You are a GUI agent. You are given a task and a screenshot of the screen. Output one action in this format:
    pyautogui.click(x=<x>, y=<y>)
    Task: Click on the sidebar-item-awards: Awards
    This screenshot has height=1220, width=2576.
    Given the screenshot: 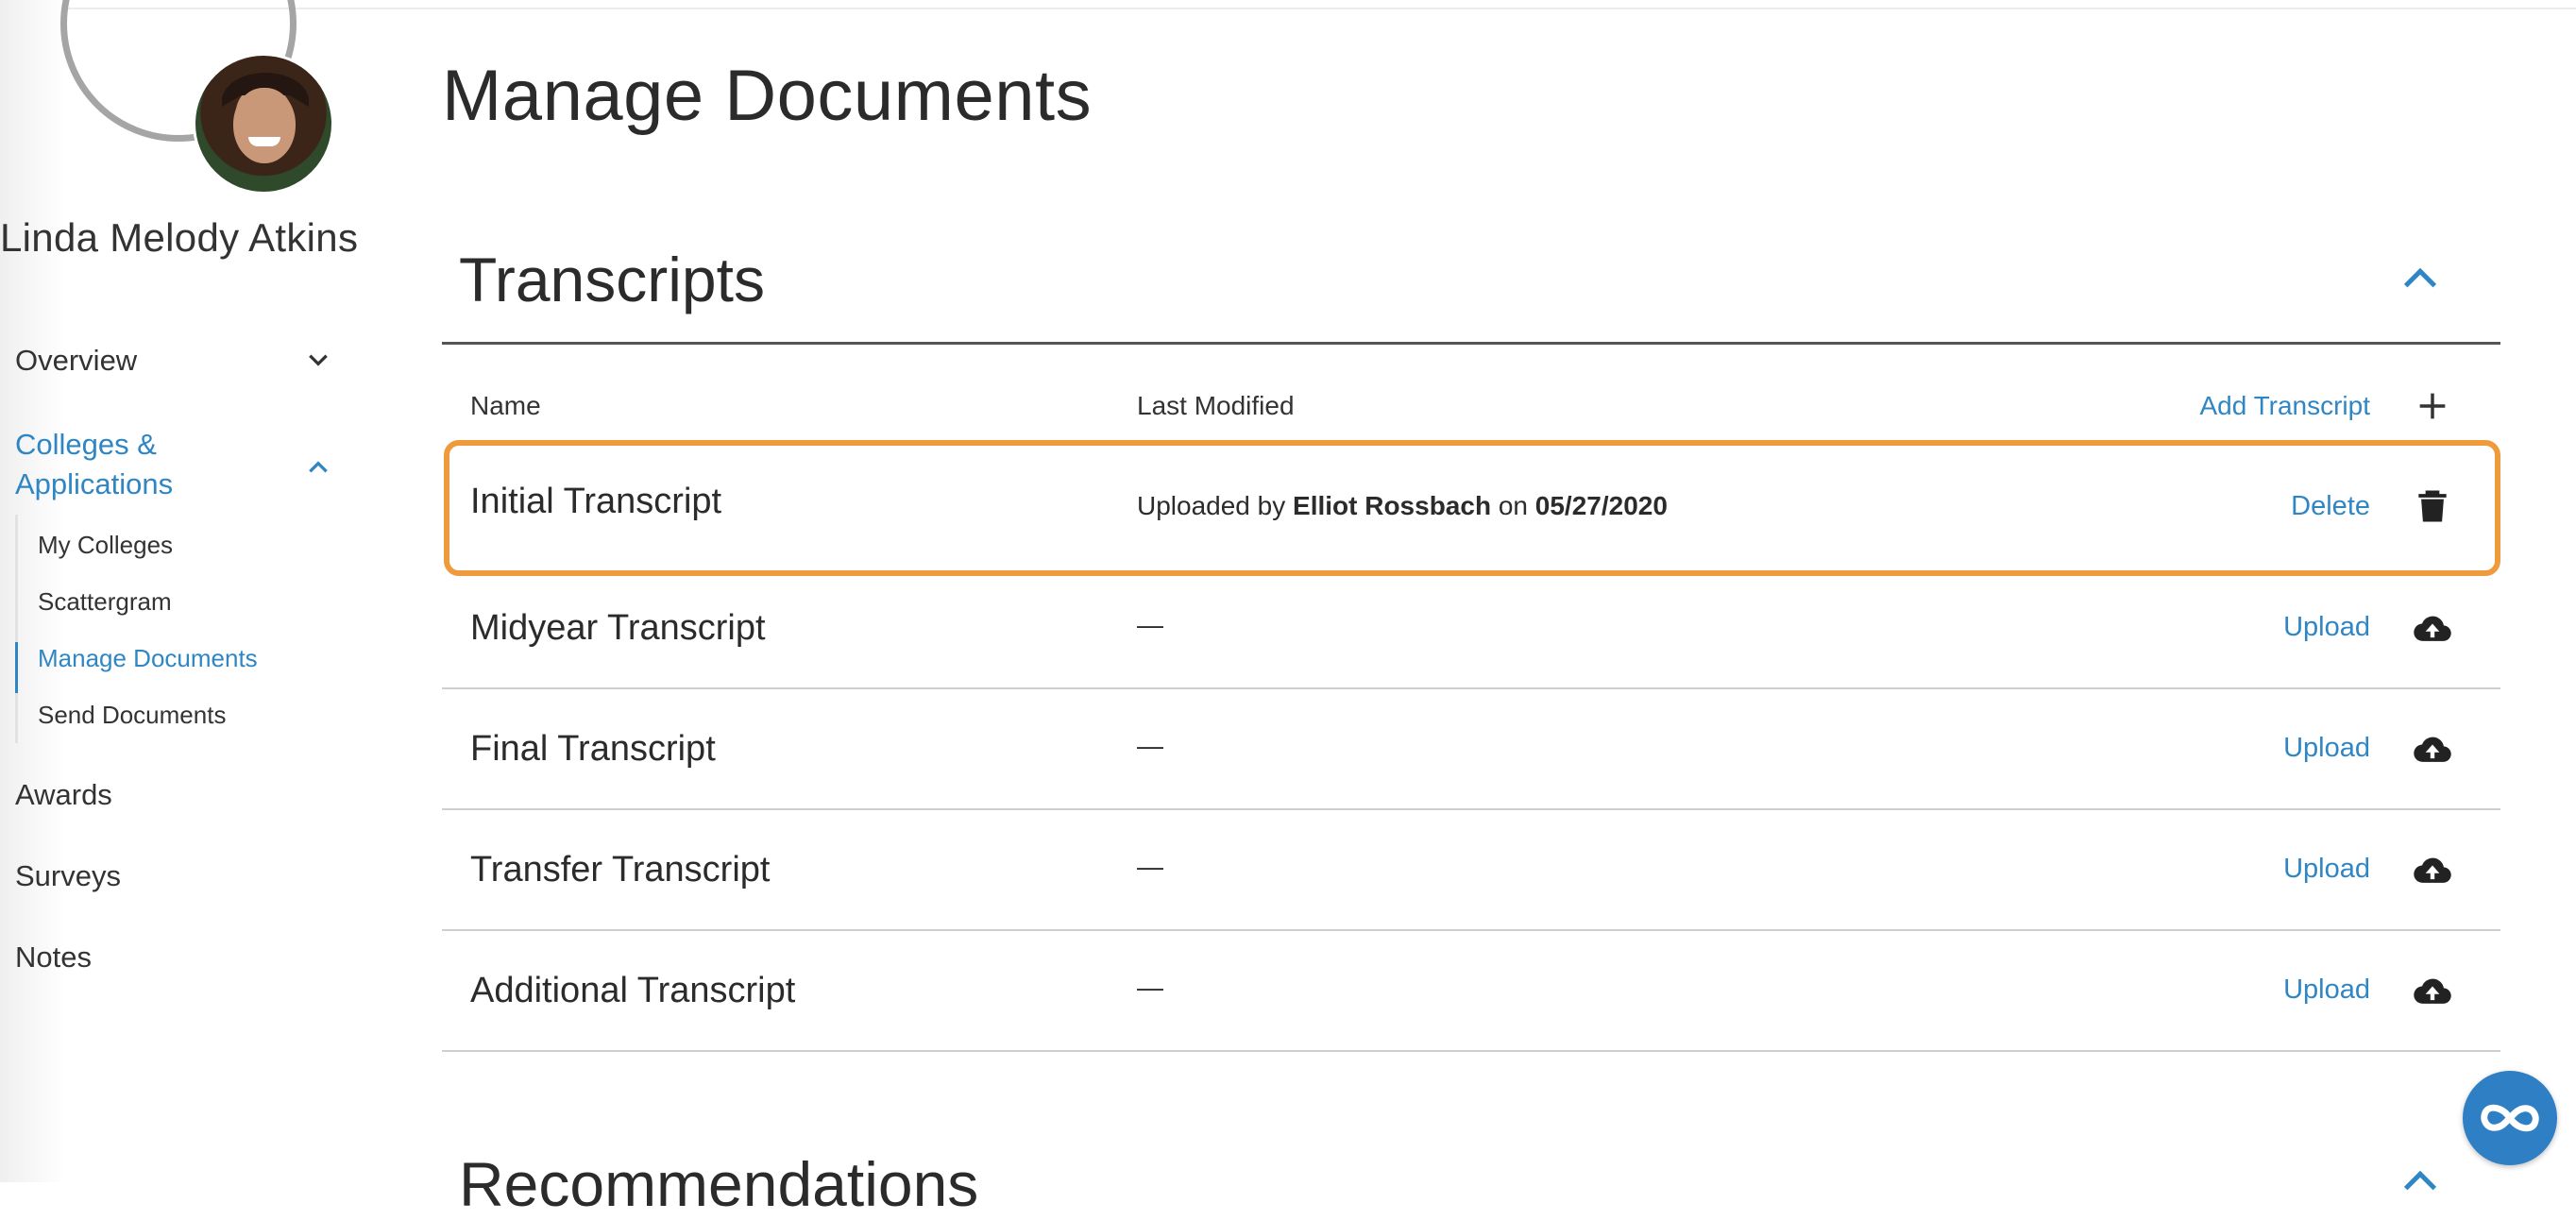 What is the action you would take?
    pyautogui.click(x=63, y=795)
    